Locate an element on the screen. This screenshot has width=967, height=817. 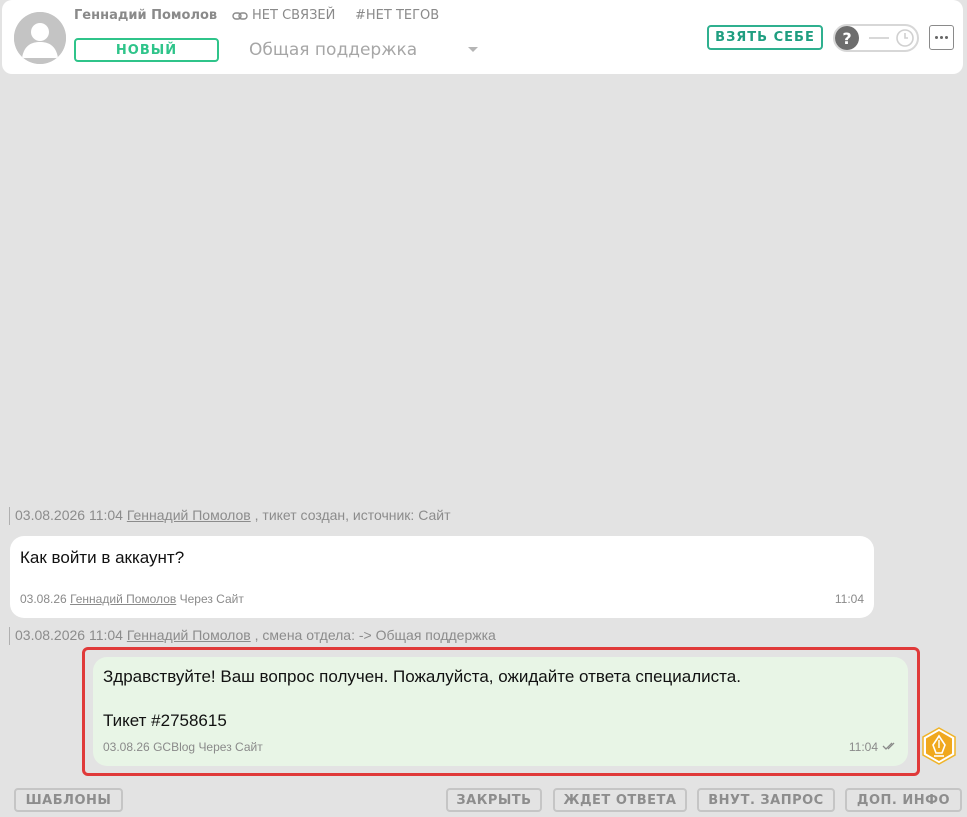
department-select: Общая поддержка is located at coordinates (333, 50).